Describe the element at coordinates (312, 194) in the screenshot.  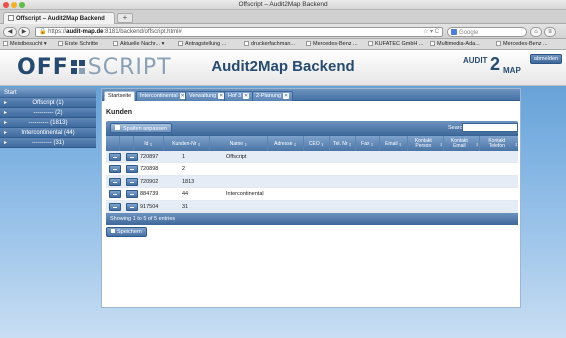
I see `table-row: 884739 44 Intercontinental` at that location.